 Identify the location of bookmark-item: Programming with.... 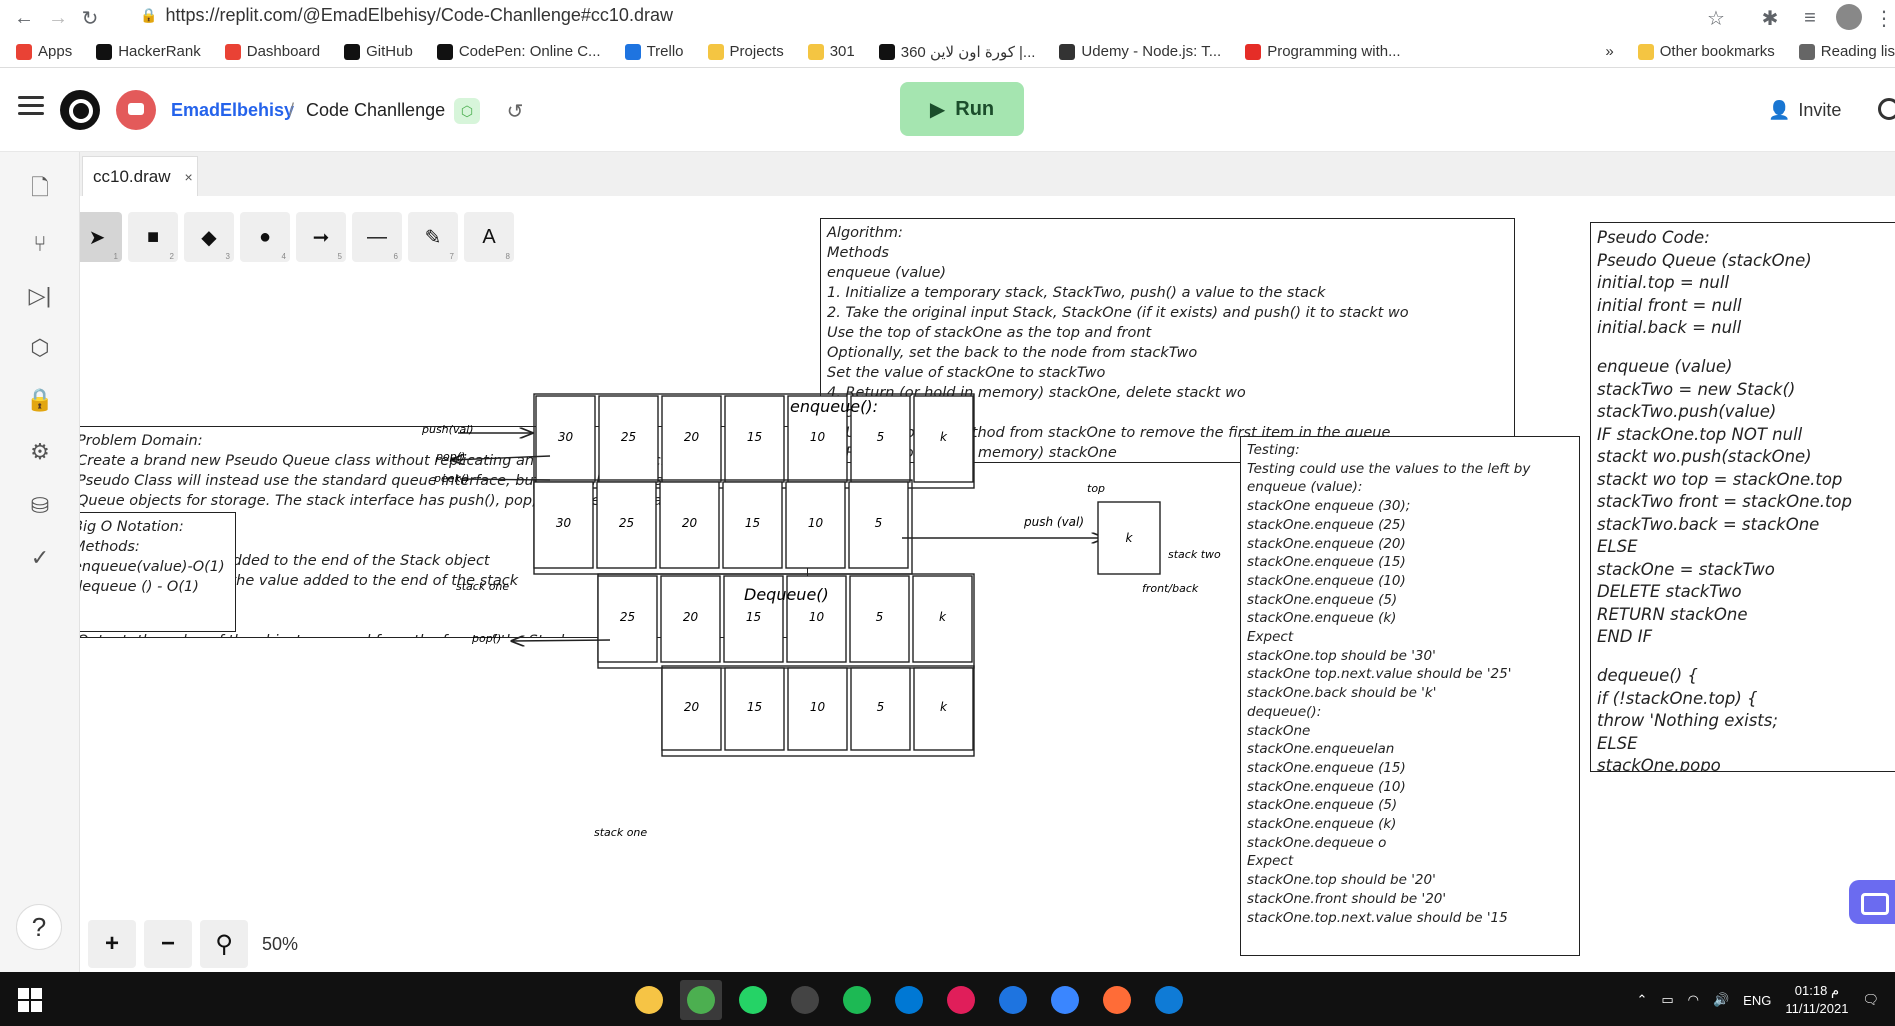
(1323, 51).